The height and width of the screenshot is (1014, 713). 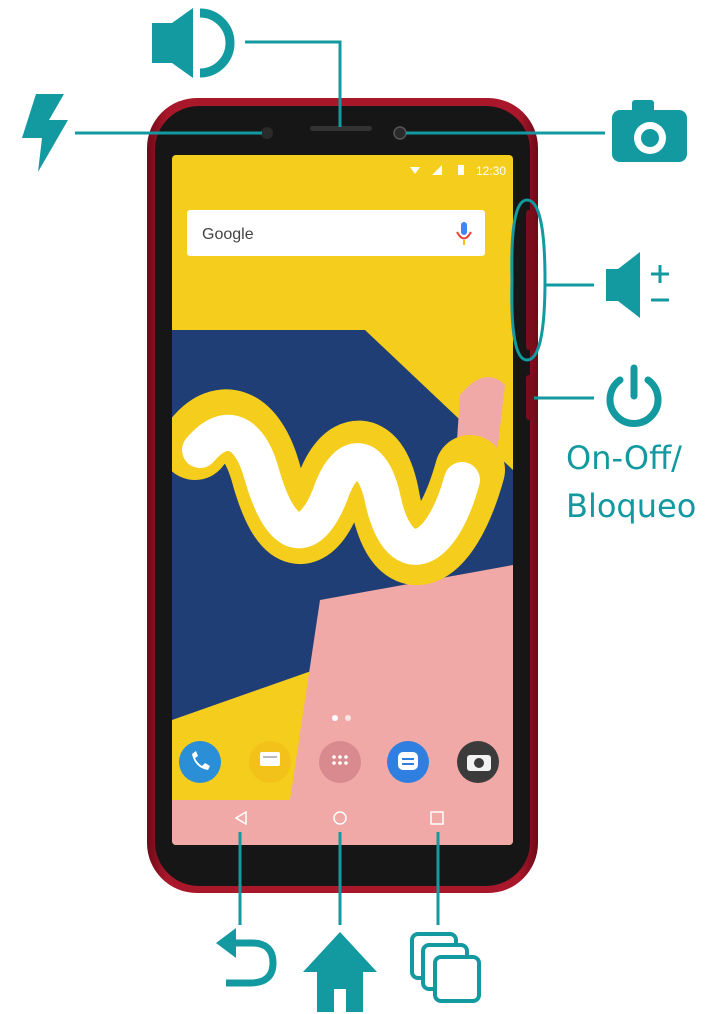 I want to click on front-flash-lens, so click(x=267, y=133).